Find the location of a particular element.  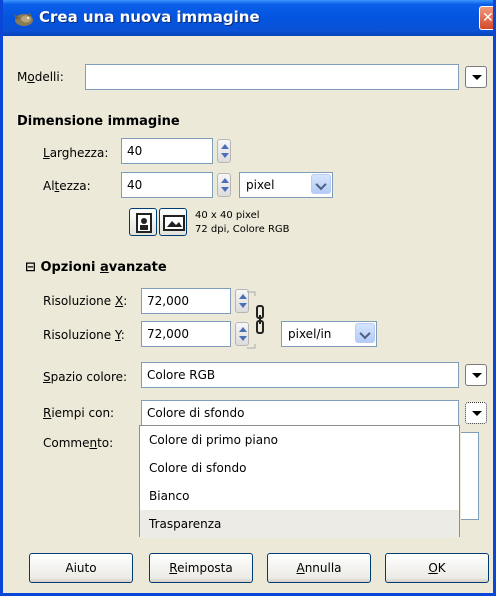

color-space-label: Spazio colore: is located at coordinates (85, 377).